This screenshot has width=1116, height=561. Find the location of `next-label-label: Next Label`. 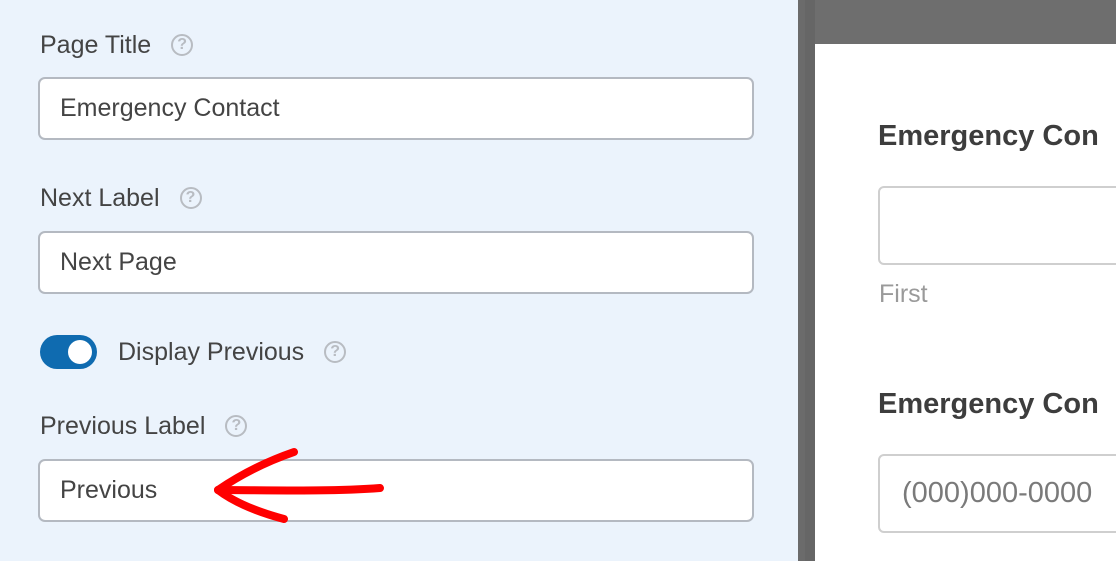

next-label-label: Next Label is located at coordinates (100, 197).